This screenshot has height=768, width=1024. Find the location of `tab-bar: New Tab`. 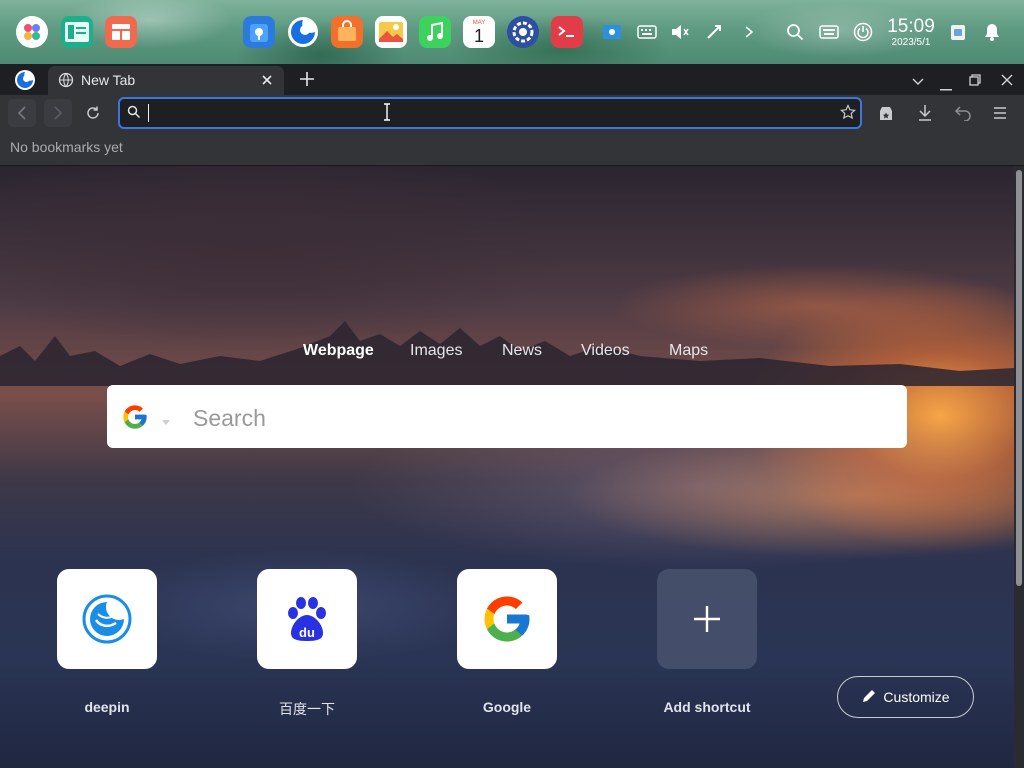

tab-bar: New Tab is located at coordinates (512, 79).